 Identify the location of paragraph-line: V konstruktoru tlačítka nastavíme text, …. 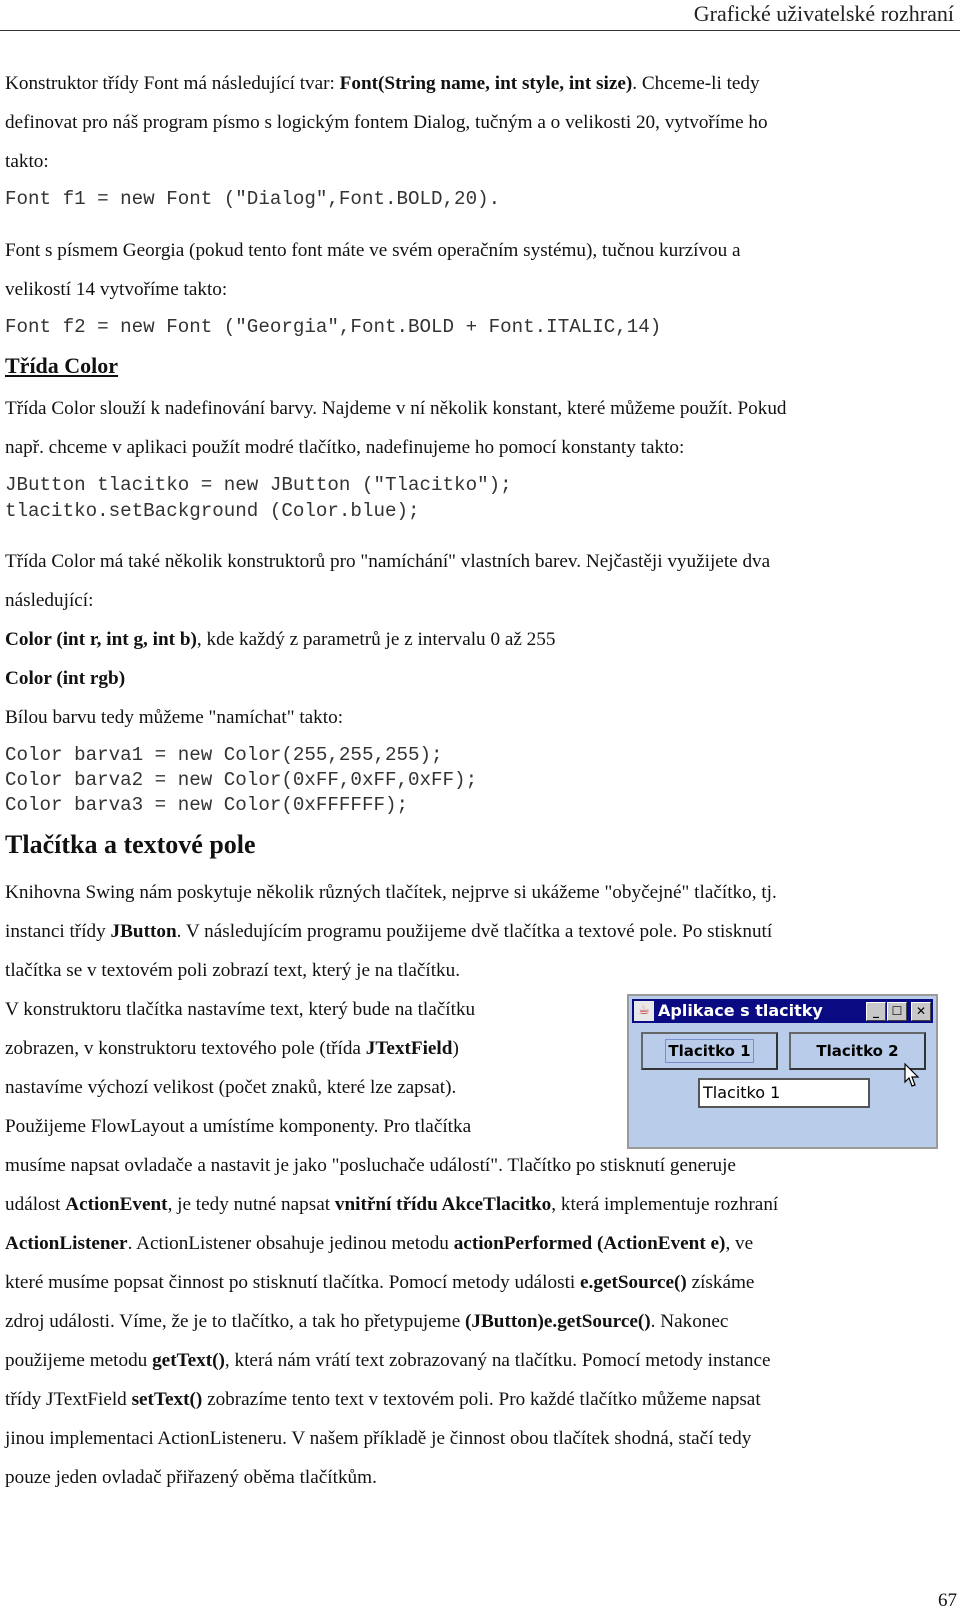
(240, 1009).